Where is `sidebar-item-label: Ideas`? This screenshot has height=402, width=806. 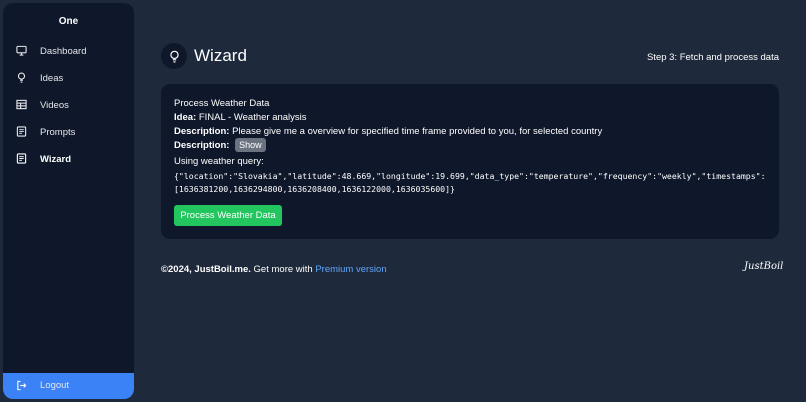
sidebar-item-label: Ideas is located at coordinates (52, 78).